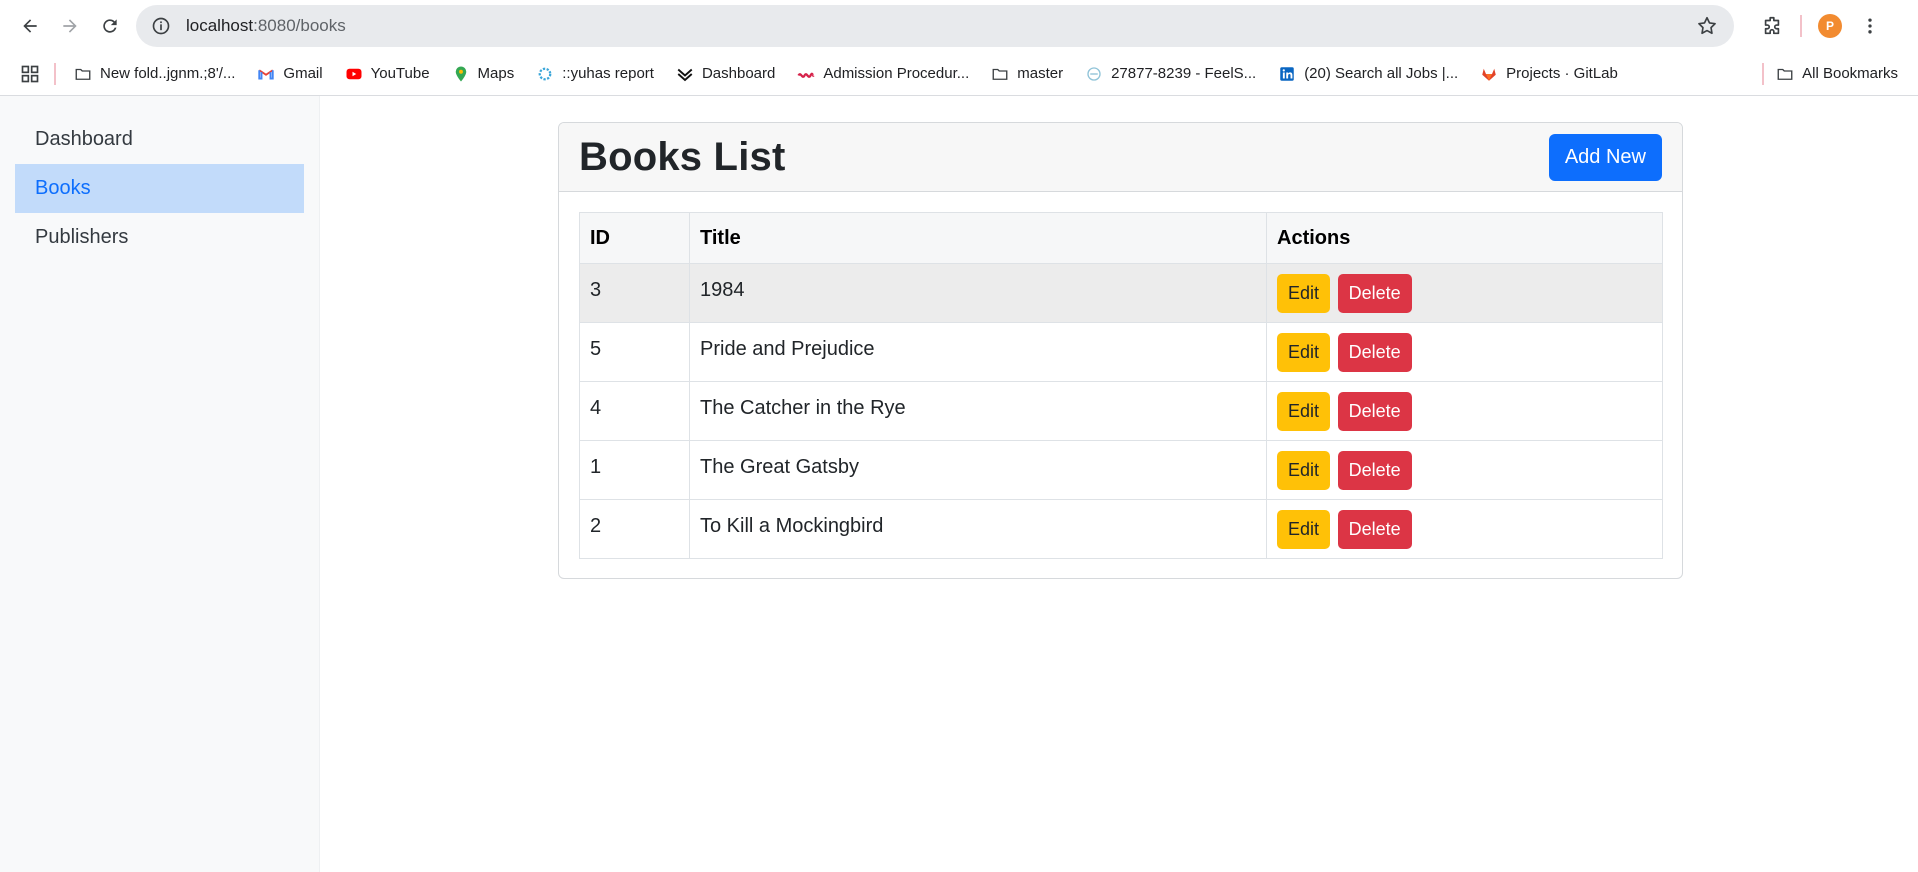  Describe the element at coordinates (496, 73) in the screenshot. I see `bookmark-label: Maps` at that location.